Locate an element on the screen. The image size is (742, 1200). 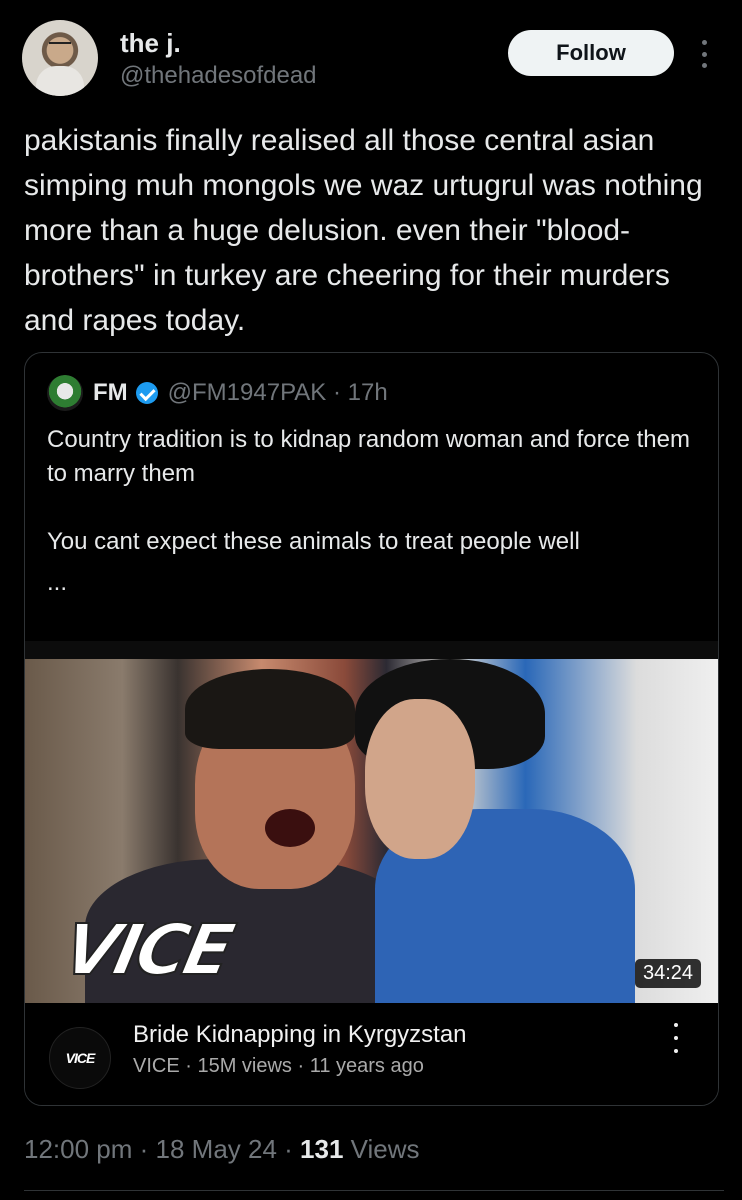
quoted-author-name: FM is located at coordinates (110, 393).